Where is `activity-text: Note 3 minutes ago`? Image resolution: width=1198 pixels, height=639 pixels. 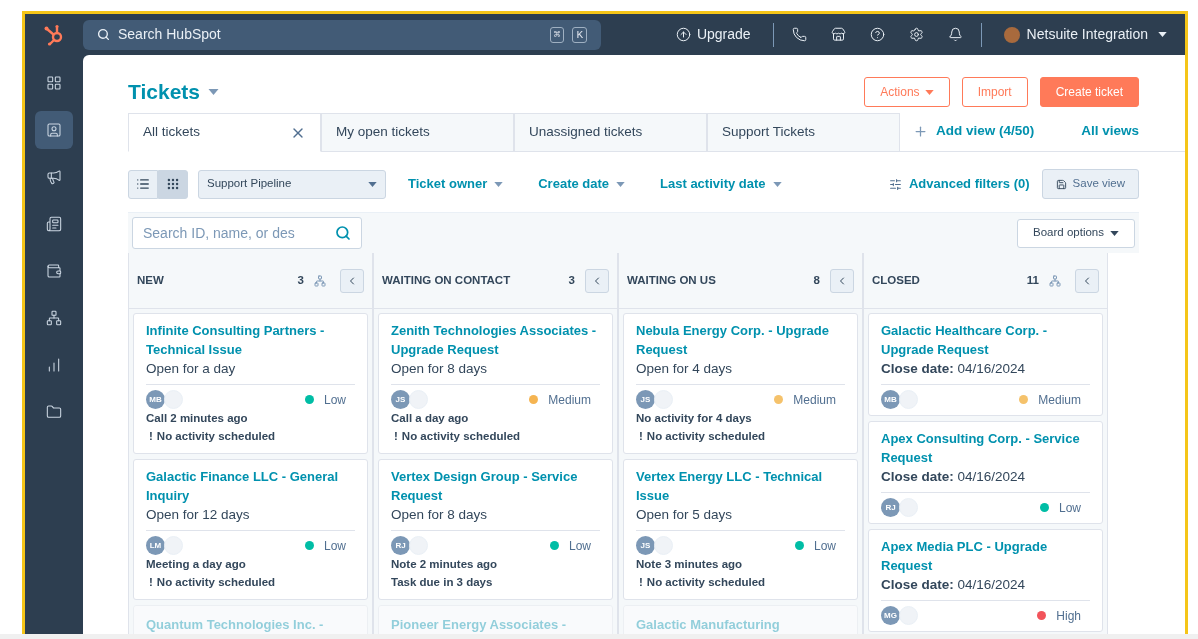
activity-text: Note 3 minutes ago is located at coordinates (689, 564).